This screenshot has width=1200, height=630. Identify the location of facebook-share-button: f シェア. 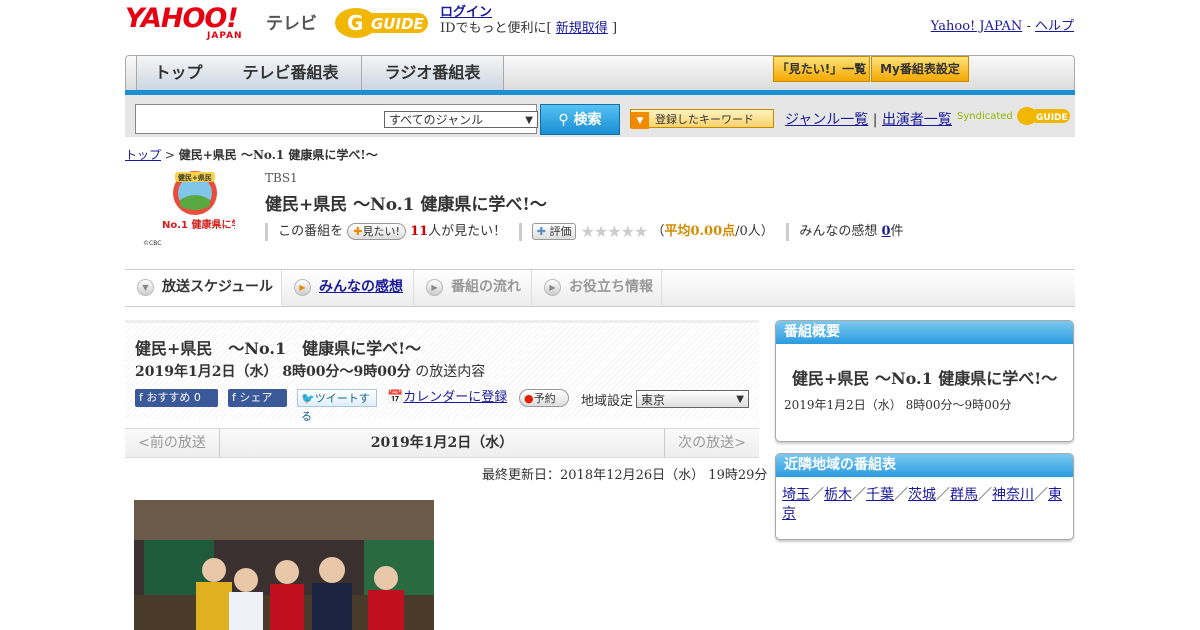
(257, 398).